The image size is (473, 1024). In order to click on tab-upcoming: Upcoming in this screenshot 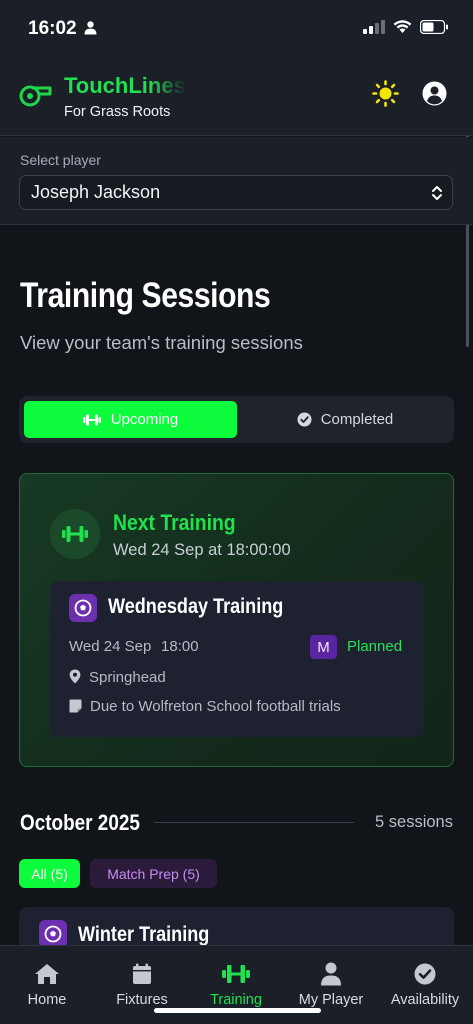, I will do `click(130, 419)`.